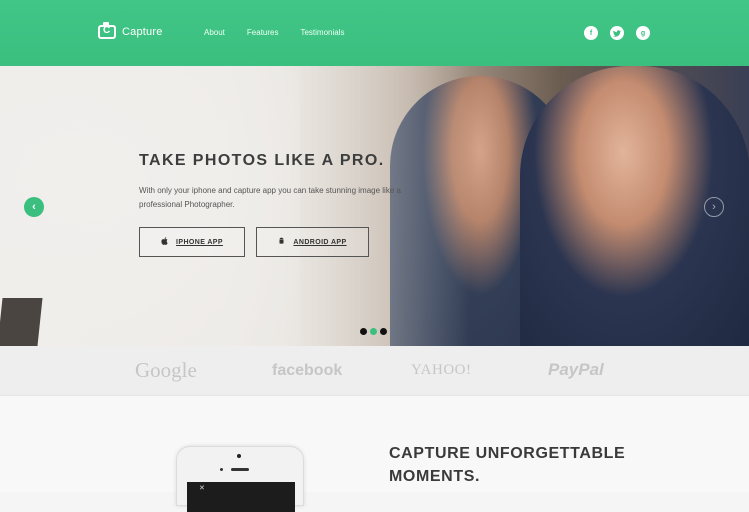  Describe the element at coordinates (281, 242) in the screenshot. I see `android-icon` at that location.